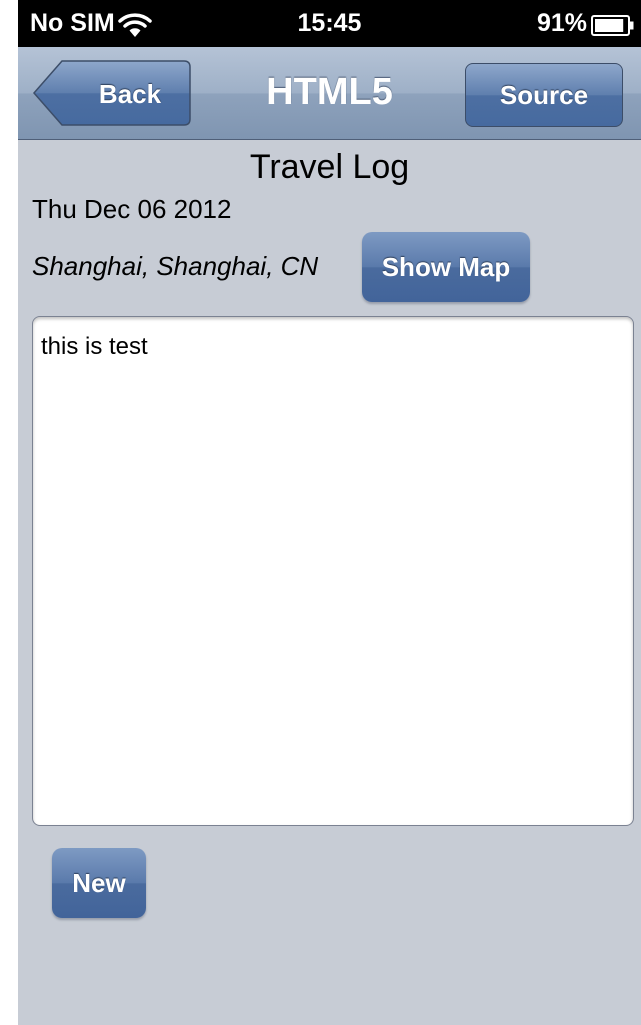 This screenshot has width=641, height=1025. I want to click on battery-icon, so click(613, 25).